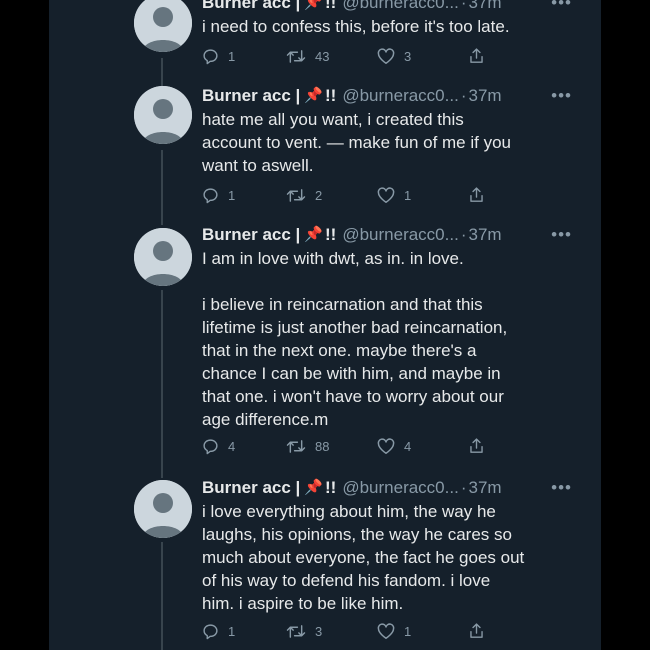 Image resolution: width=650 pixels, height=650 pixels. I want to click on retweet-count: 88, so click(322, 446).